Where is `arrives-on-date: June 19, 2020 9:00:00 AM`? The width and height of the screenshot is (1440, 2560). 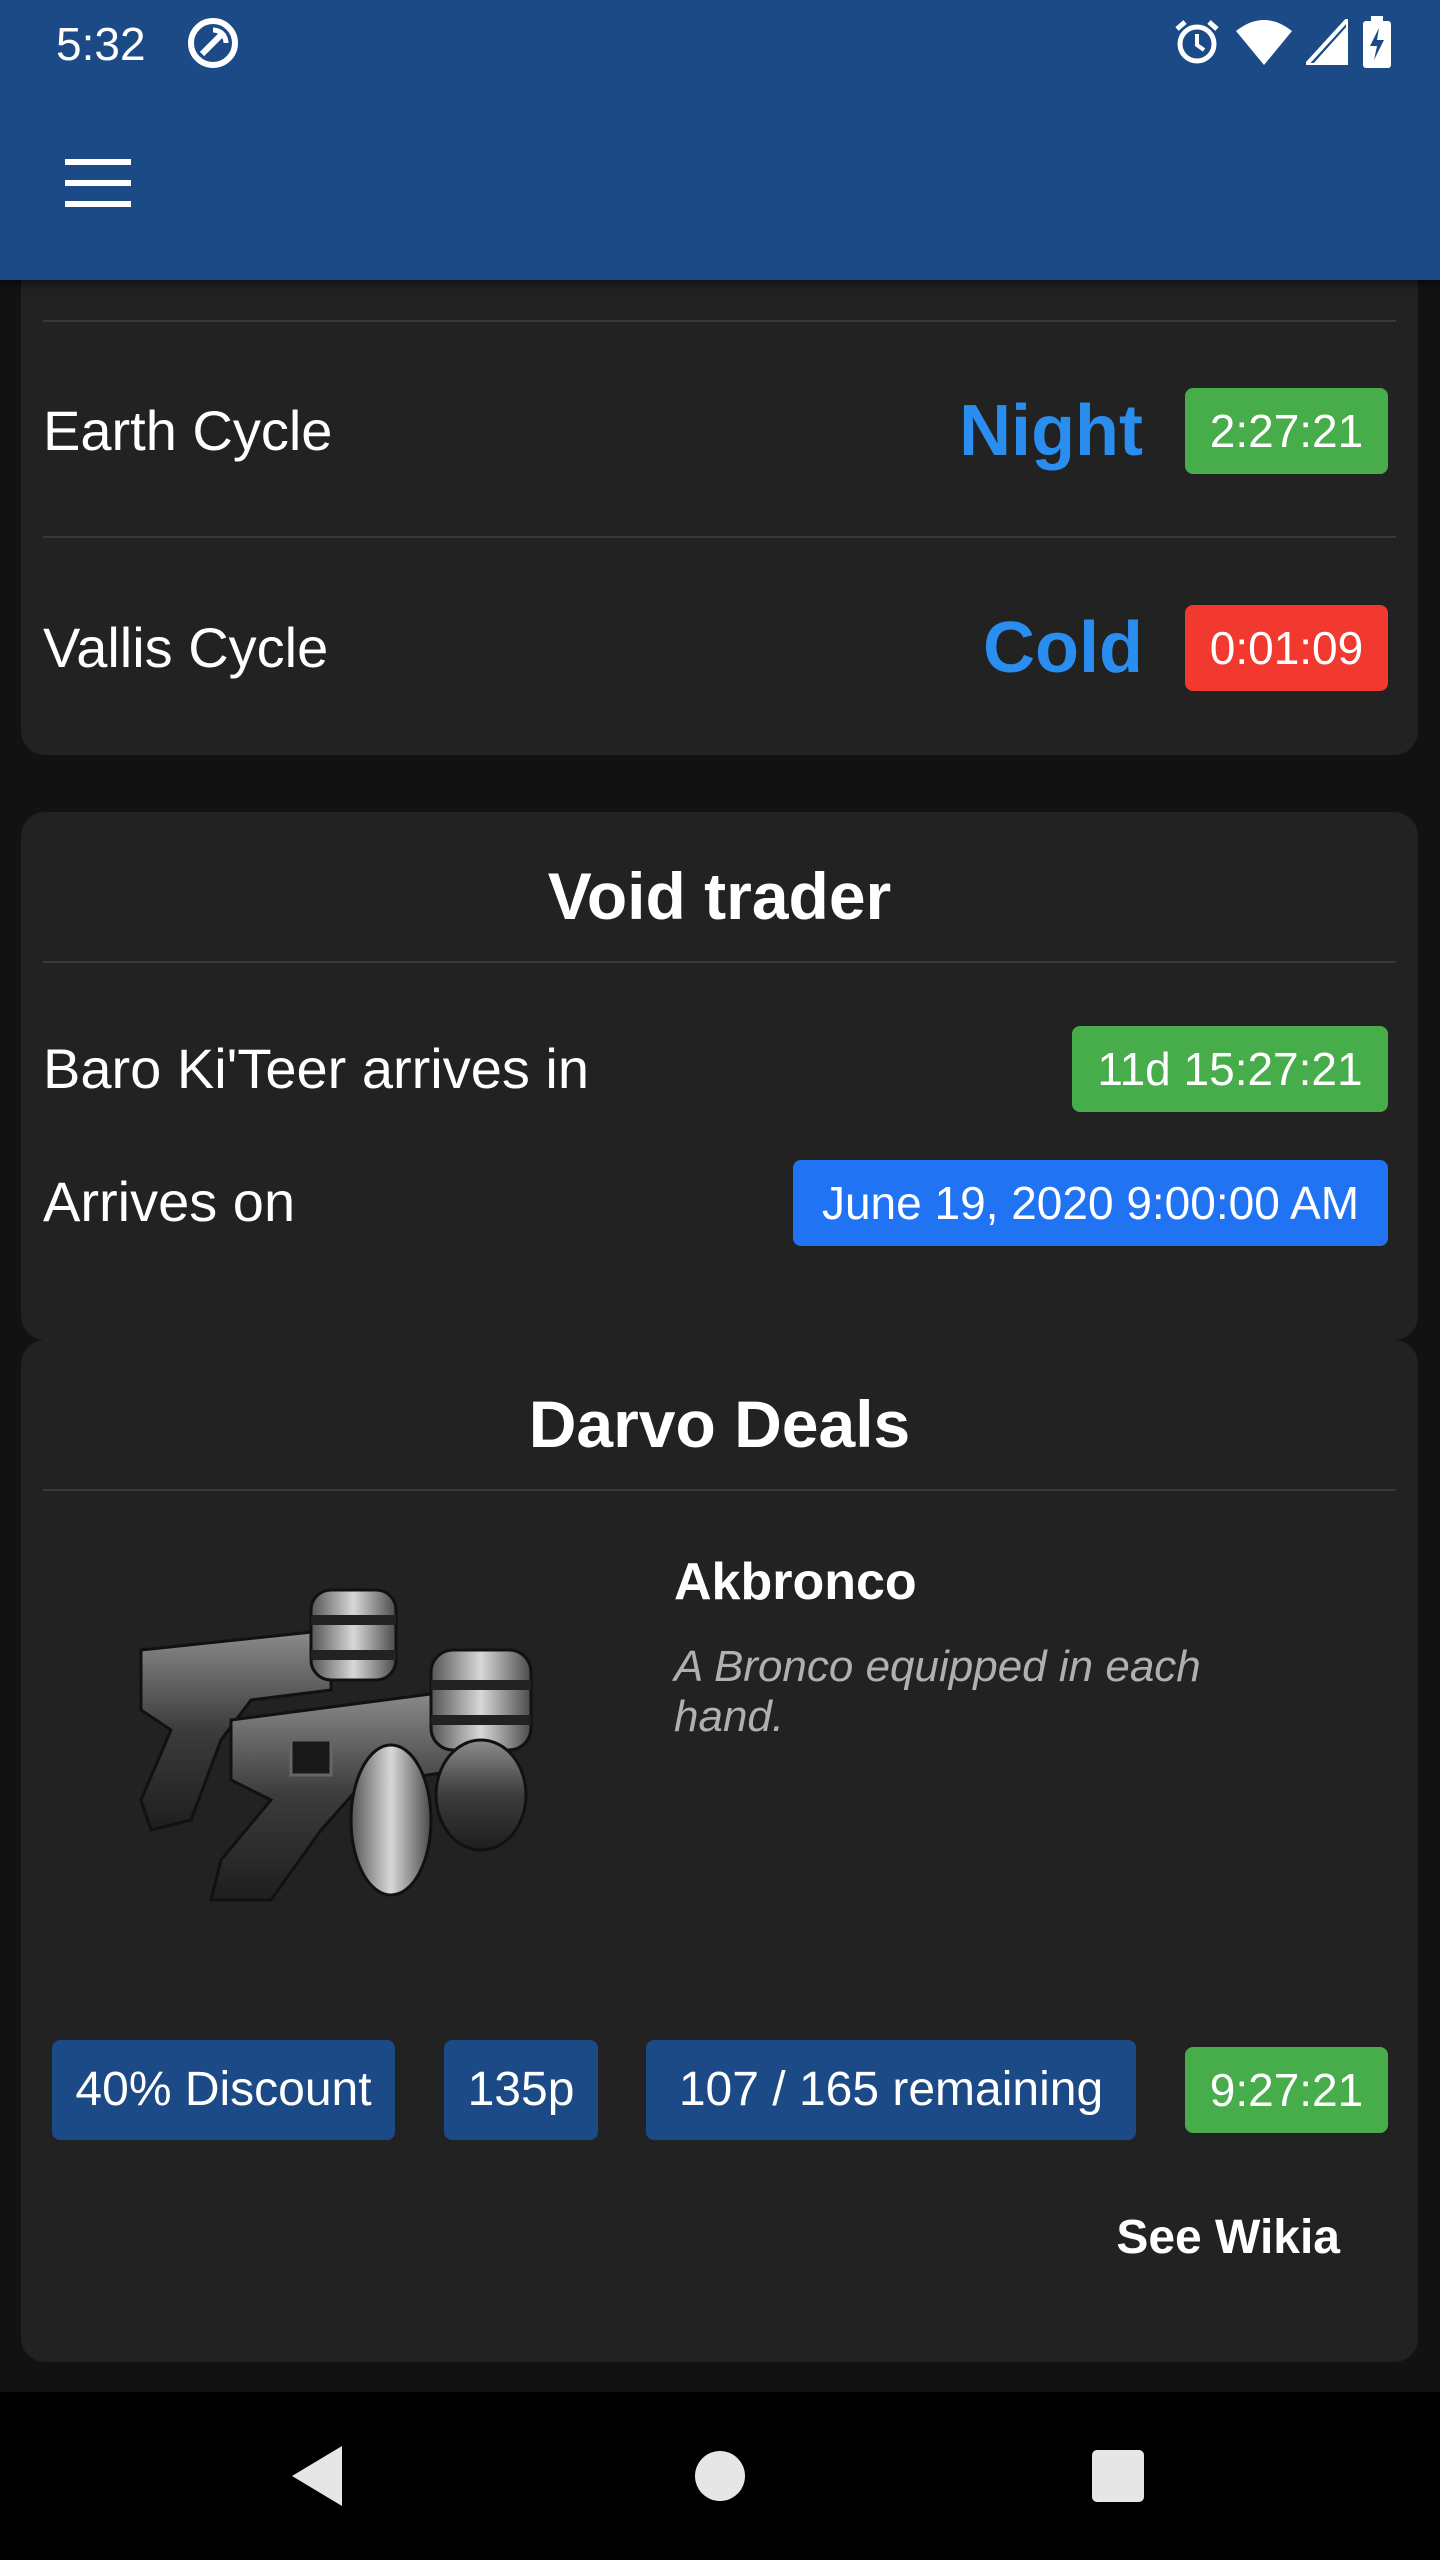 arrives-on-date: June 19, 2020 9:00:00 AM is located at coordinates (1090, 1203).